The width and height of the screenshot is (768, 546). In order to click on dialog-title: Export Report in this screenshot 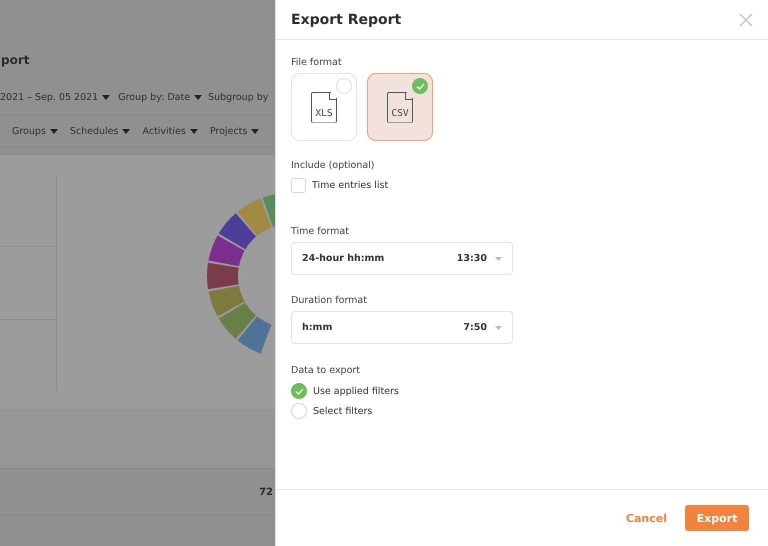, I will do `click(346, 20)`.